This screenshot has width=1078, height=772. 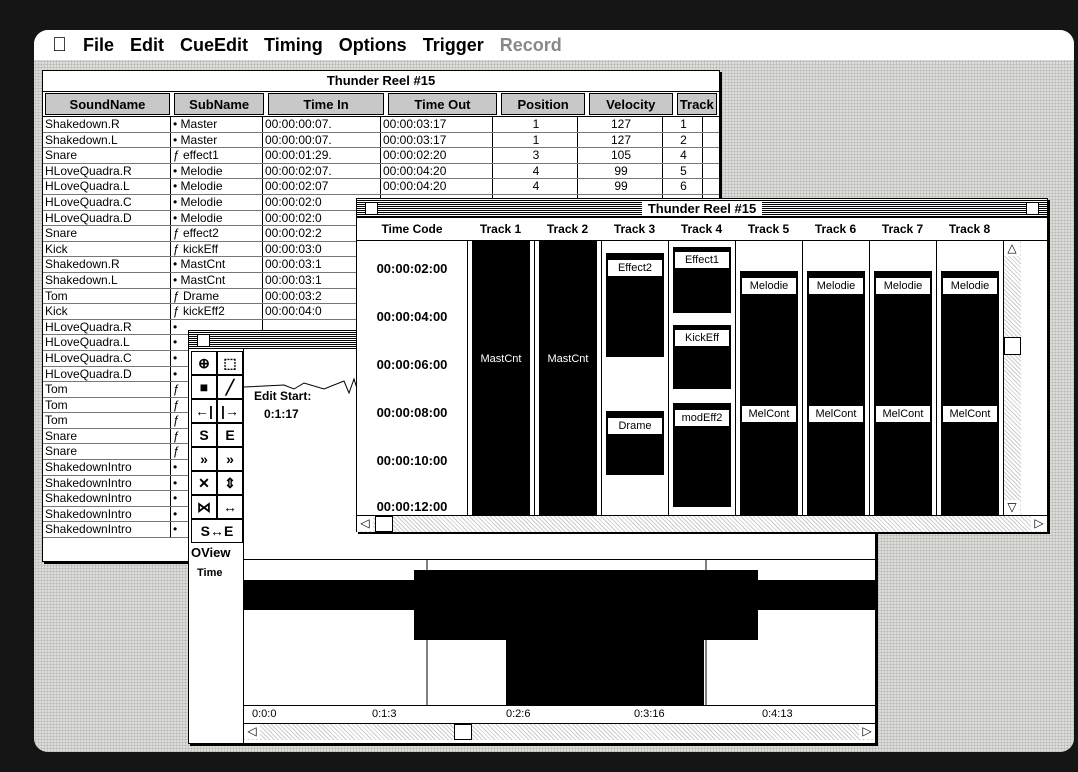 I want to click on timecode-label: 00:00:12:00, so click(x=412, y=506).